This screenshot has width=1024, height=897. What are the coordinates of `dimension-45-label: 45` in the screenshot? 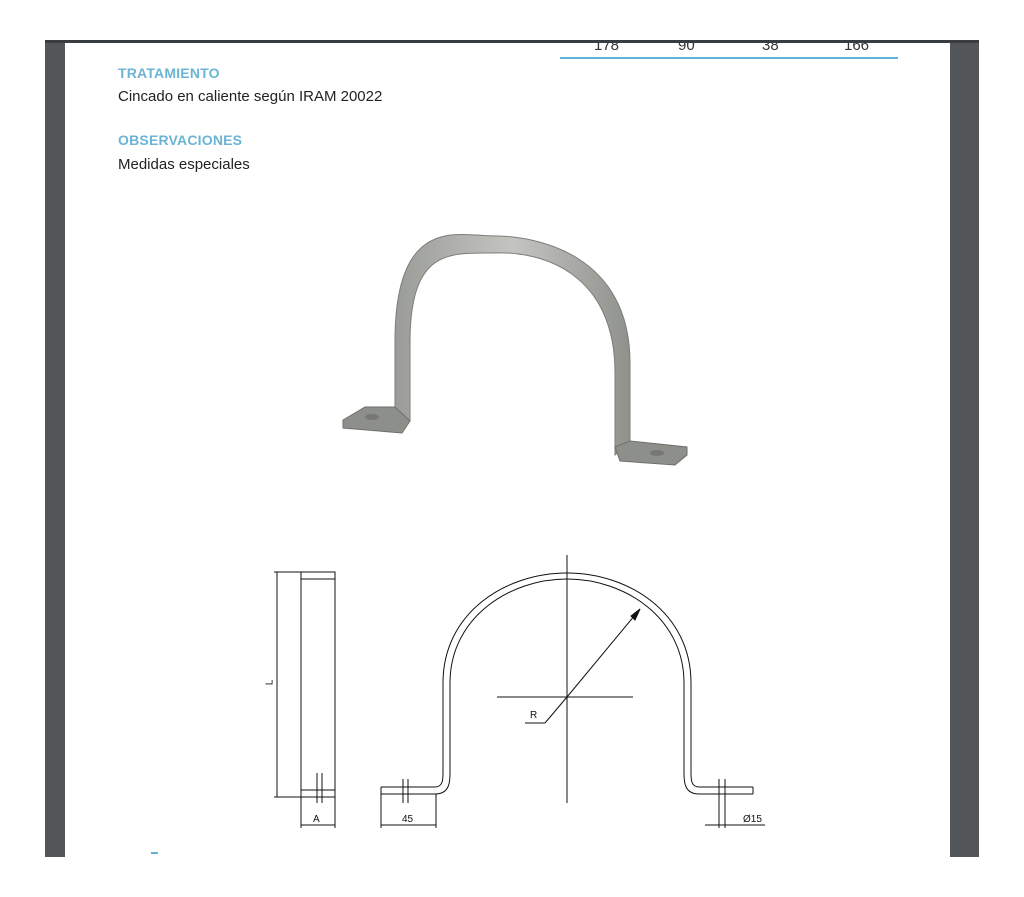 It's located at (408, 819).